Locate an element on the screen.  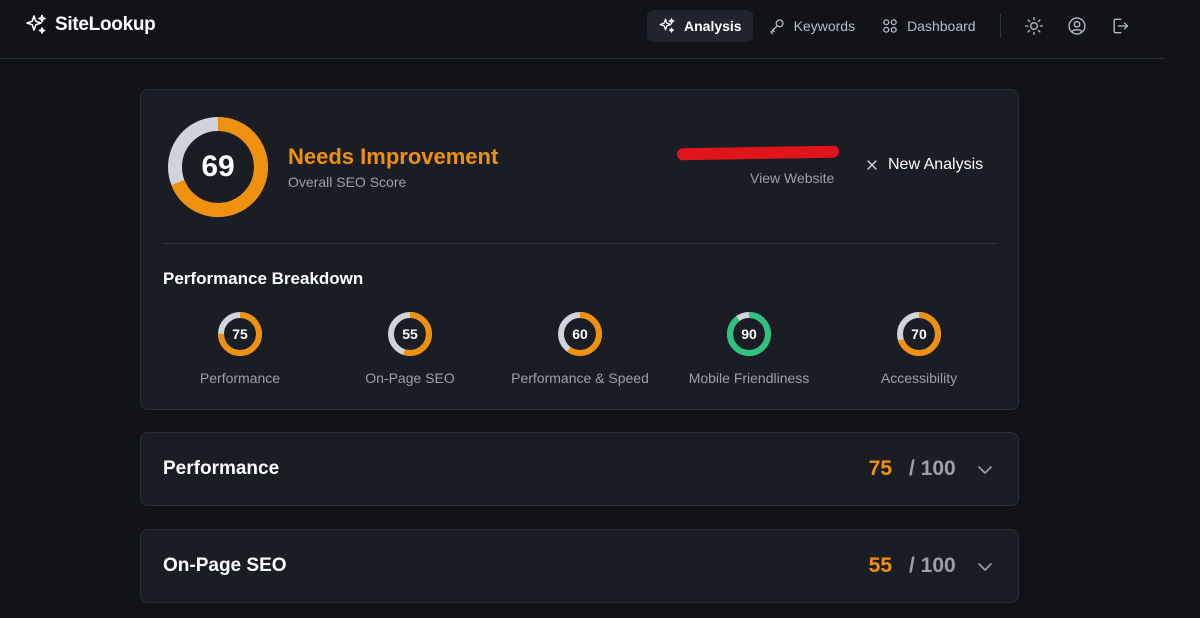
section-score: 75 is located at coordinates (880, 468).